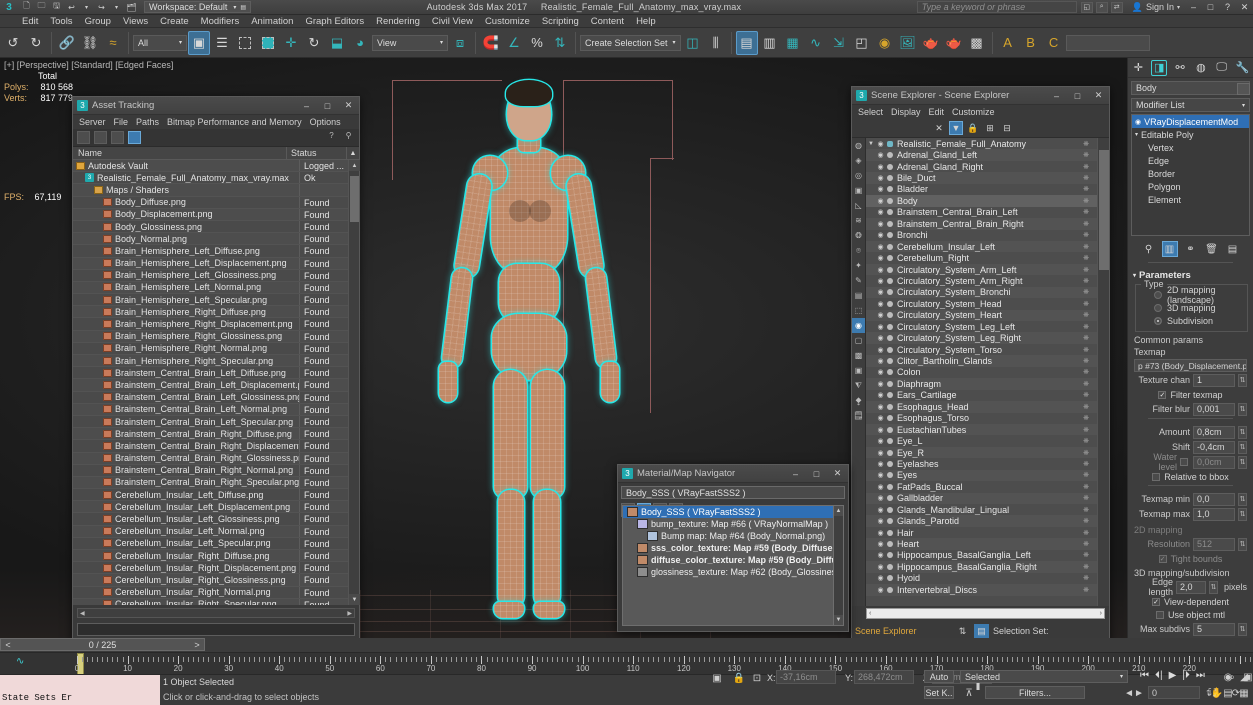 The height and width of the screenshot is (705, 1253). I want to click on scene-object-row: ◉ Intervertebral_Discs ❋, so click(981, 590).